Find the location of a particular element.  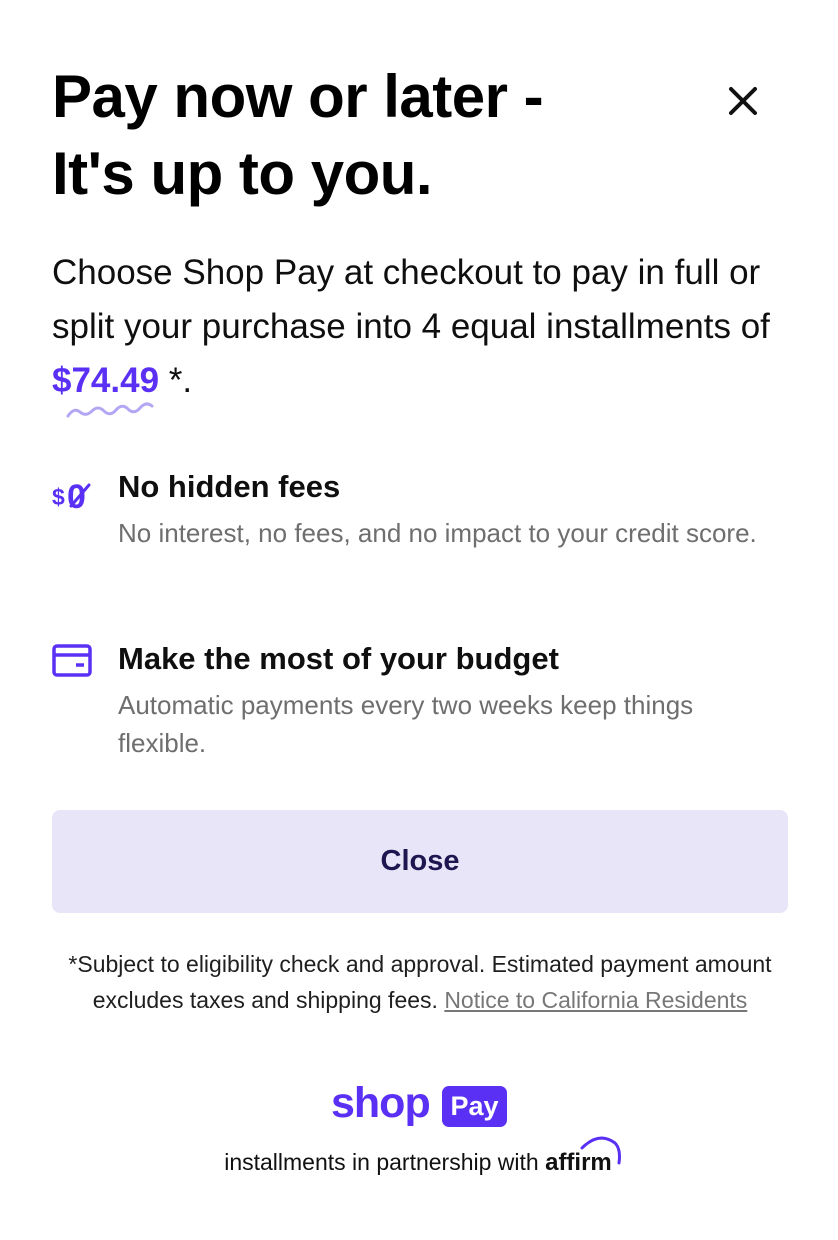

zero-dollar-icon: $ 0 is located at coordinates (71, 497).